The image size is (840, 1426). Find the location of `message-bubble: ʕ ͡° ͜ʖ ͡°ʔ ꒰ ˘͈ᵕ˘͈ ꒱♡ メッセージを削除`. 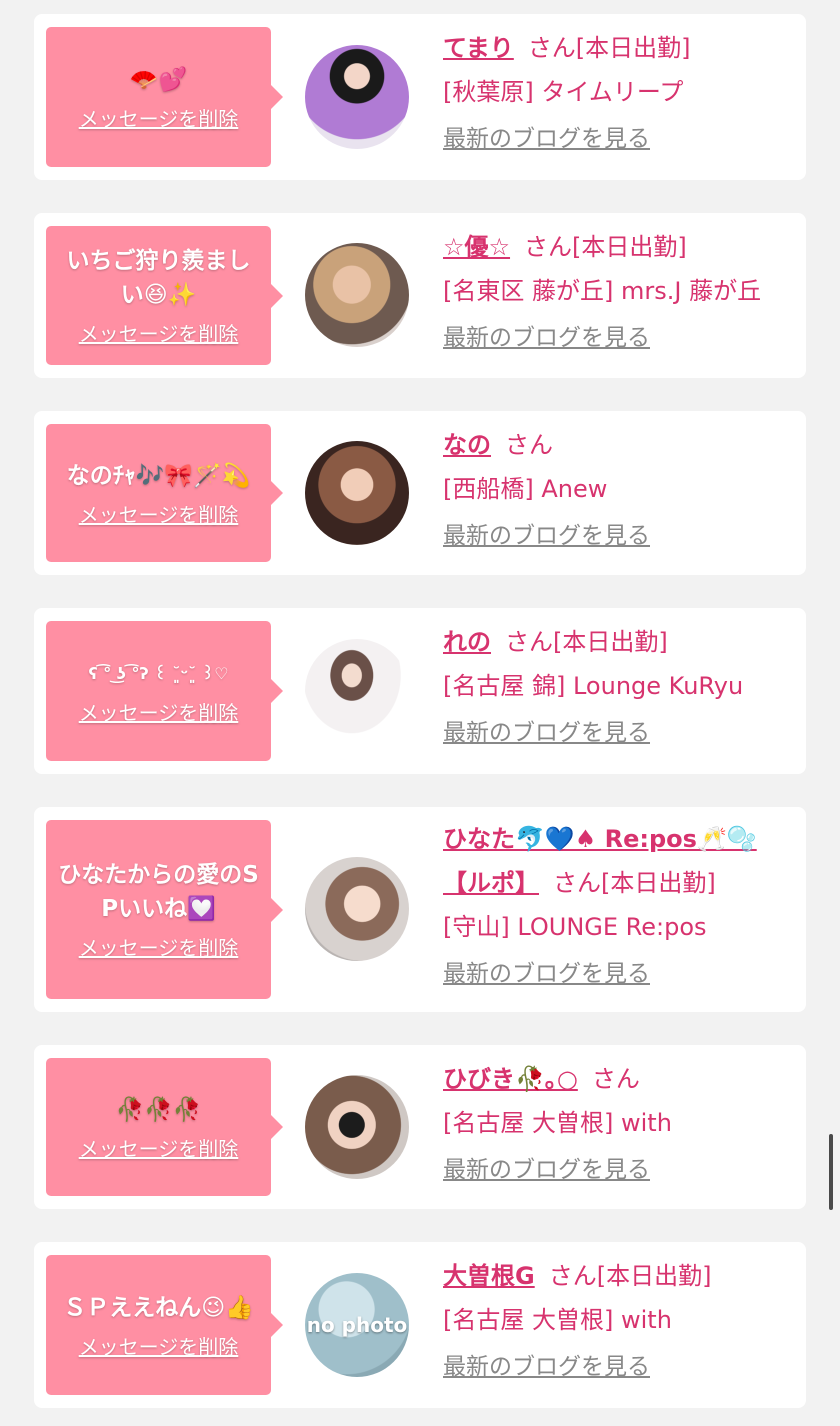

message-bubble: ʕ ͡° ͜ʖ ͡°ʔ ꒰ ˘͈ᵕ˘͈ ꒱♡ メッセージを削除 is located at coordinates (164, 691).